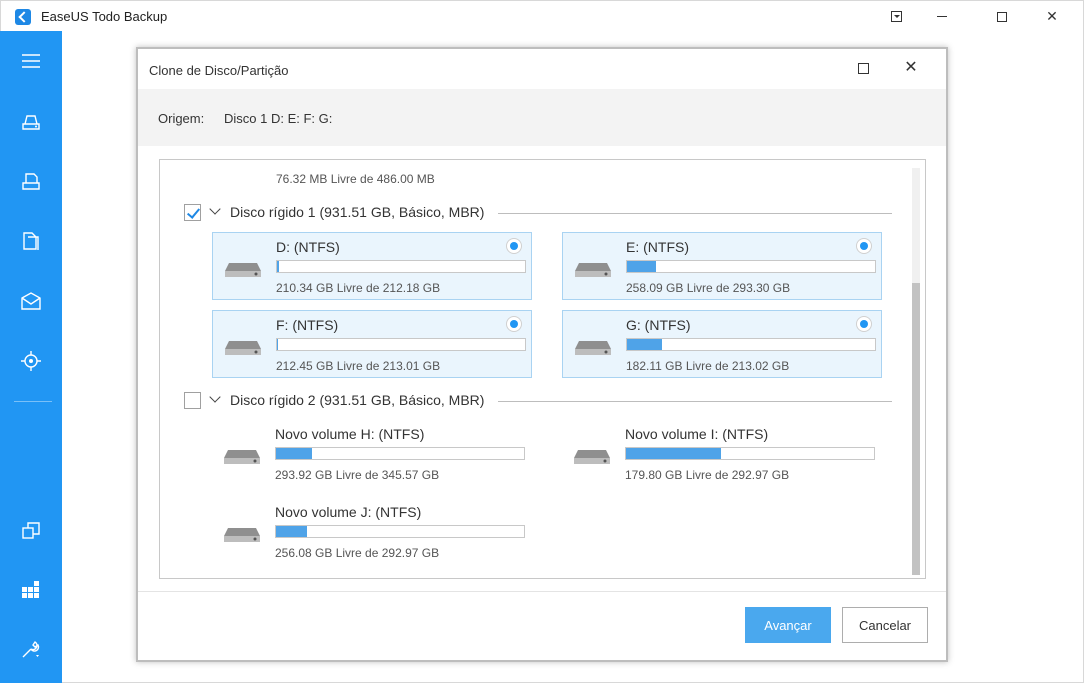 The image size is (1084, 683). I want to click on partition-name: E: (NTFS), so click(657, 247).